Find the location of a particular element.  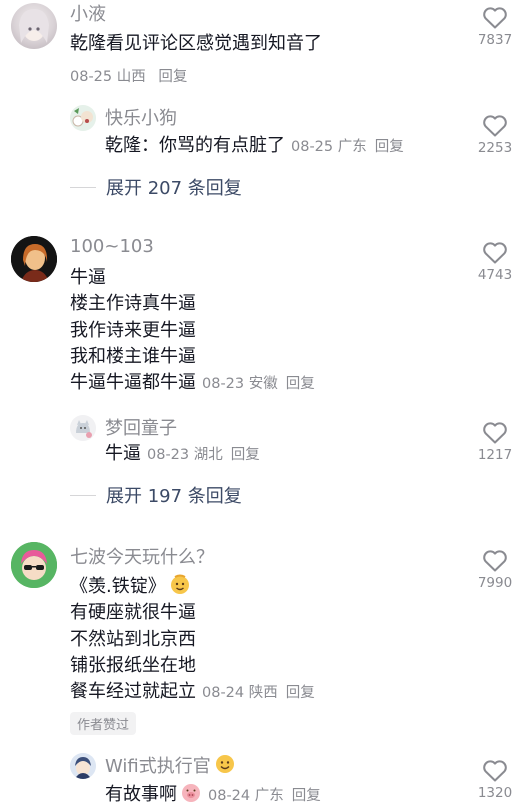

avatar-anime-girl-icon is located at coordinates (34, 26).